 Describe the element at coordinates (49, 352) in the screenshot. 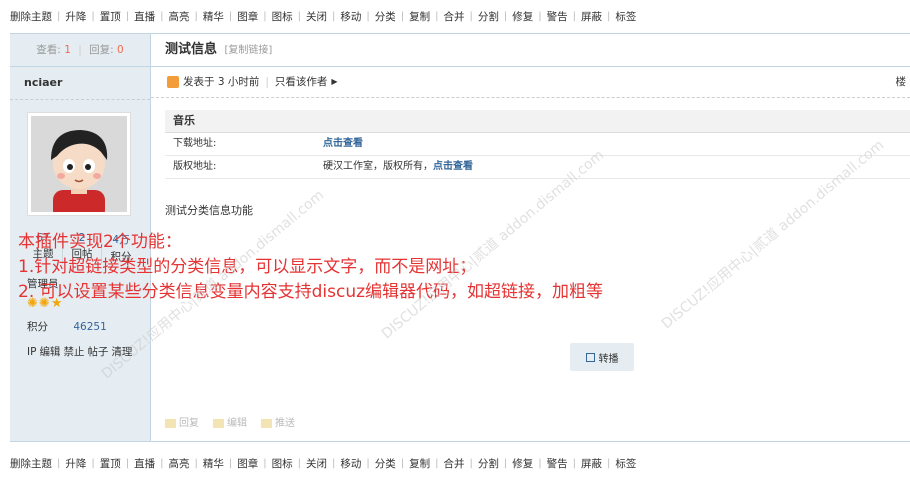

I see `admin-link: 编辑` at that location.